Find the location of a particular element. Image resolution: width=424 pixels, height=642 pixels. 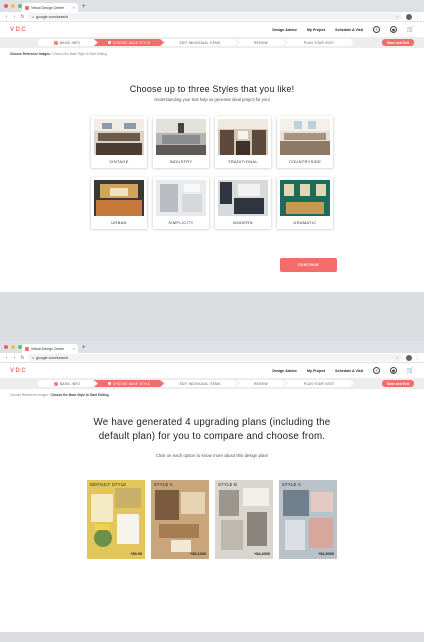

browser-tab-bar: Virtual Design Center × + is located at coordinates (212, 6).